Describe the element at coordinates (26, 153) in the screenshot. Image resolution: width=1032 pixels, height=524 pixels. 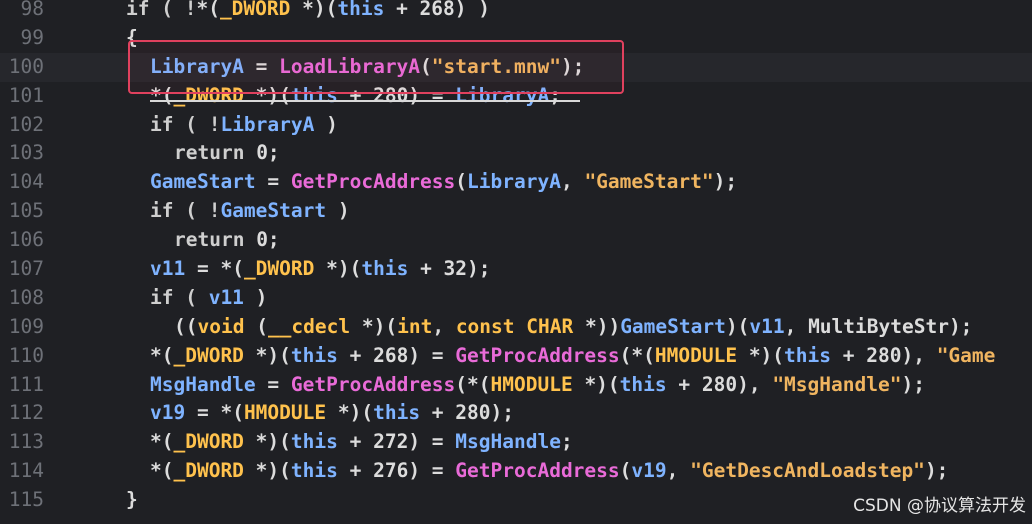
I see `line-number: 103` at that location.